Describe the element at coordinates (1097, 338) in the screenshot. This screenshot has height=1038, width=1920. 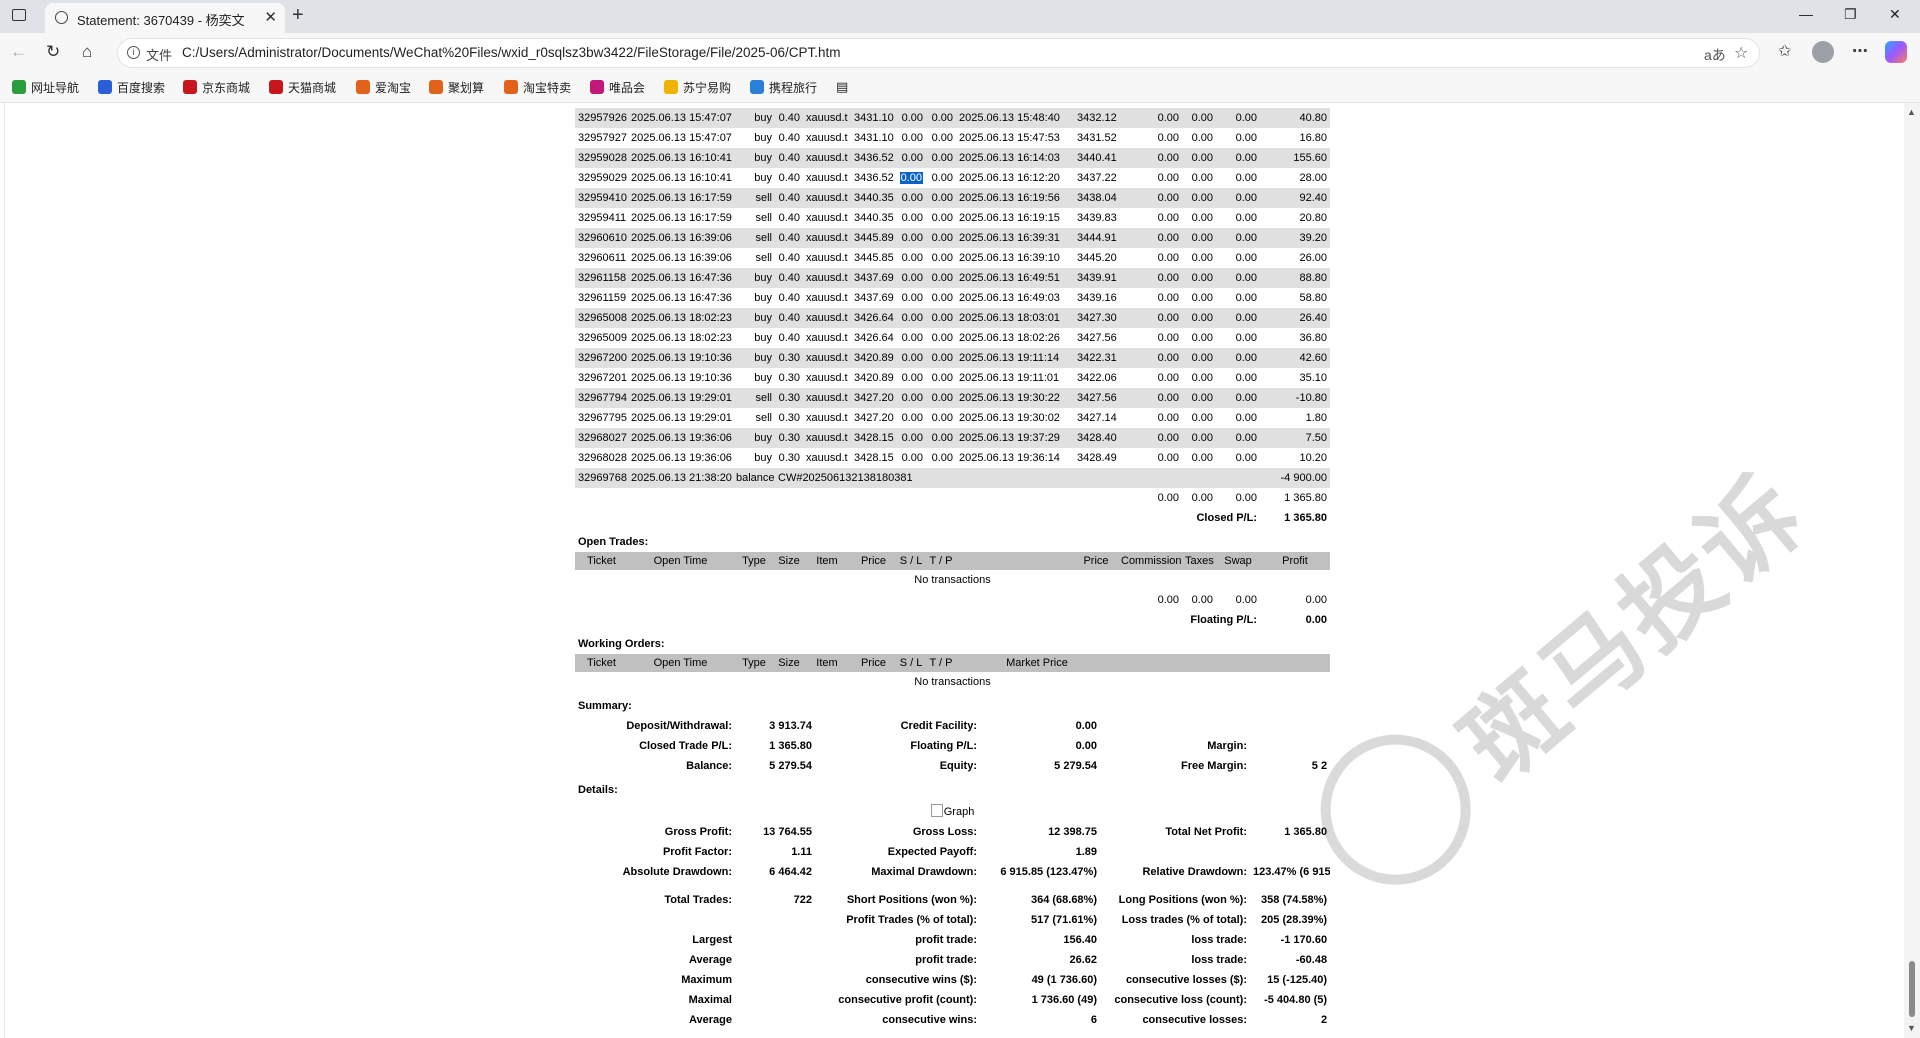
I see `trade-close-price: 3427.56` at that location.